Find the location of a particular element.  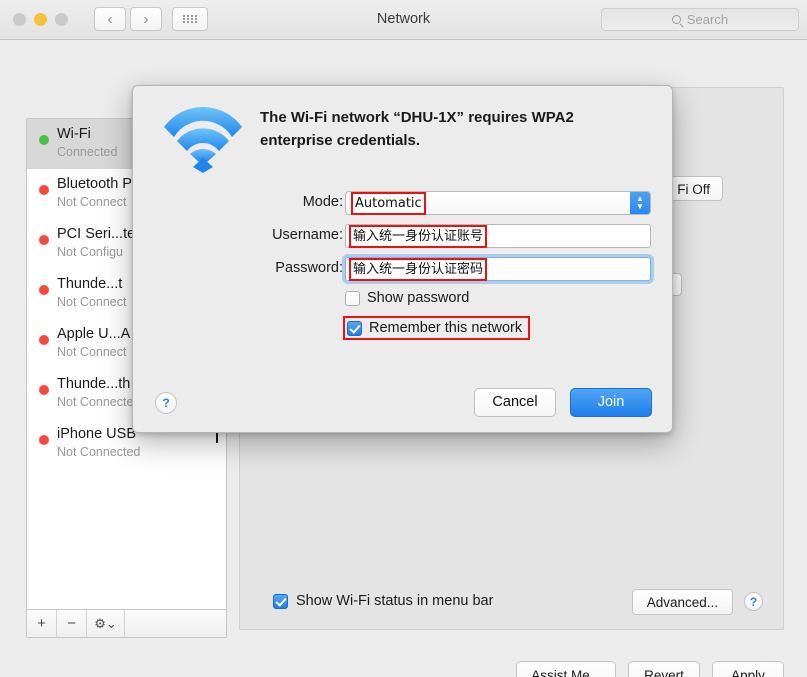

remember-network-checkbox: Remember this network is located at coordinates (436, 328).